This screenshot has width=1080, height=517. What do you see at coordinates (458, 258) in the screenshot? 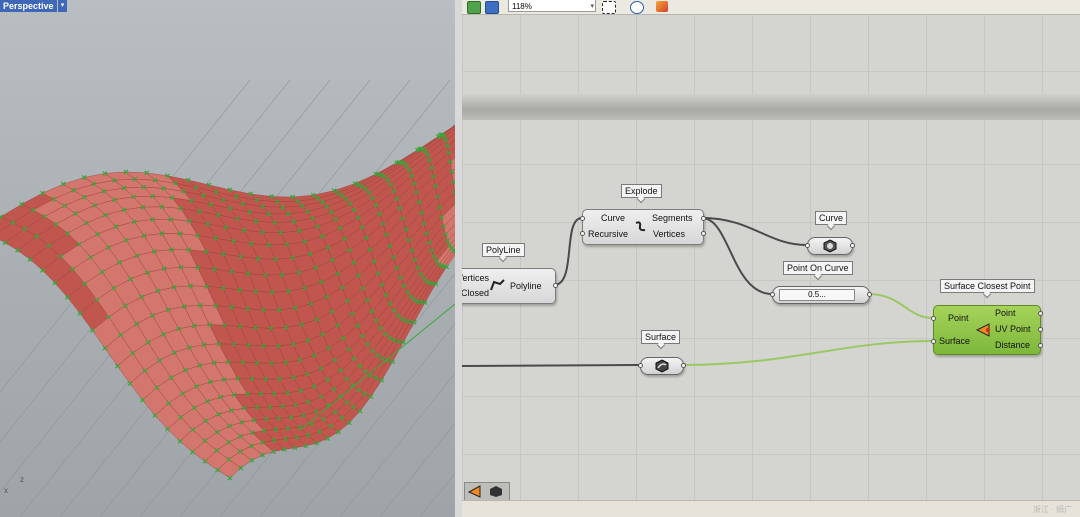
I see `viewport-splitter` at bounding box center [458, 258].